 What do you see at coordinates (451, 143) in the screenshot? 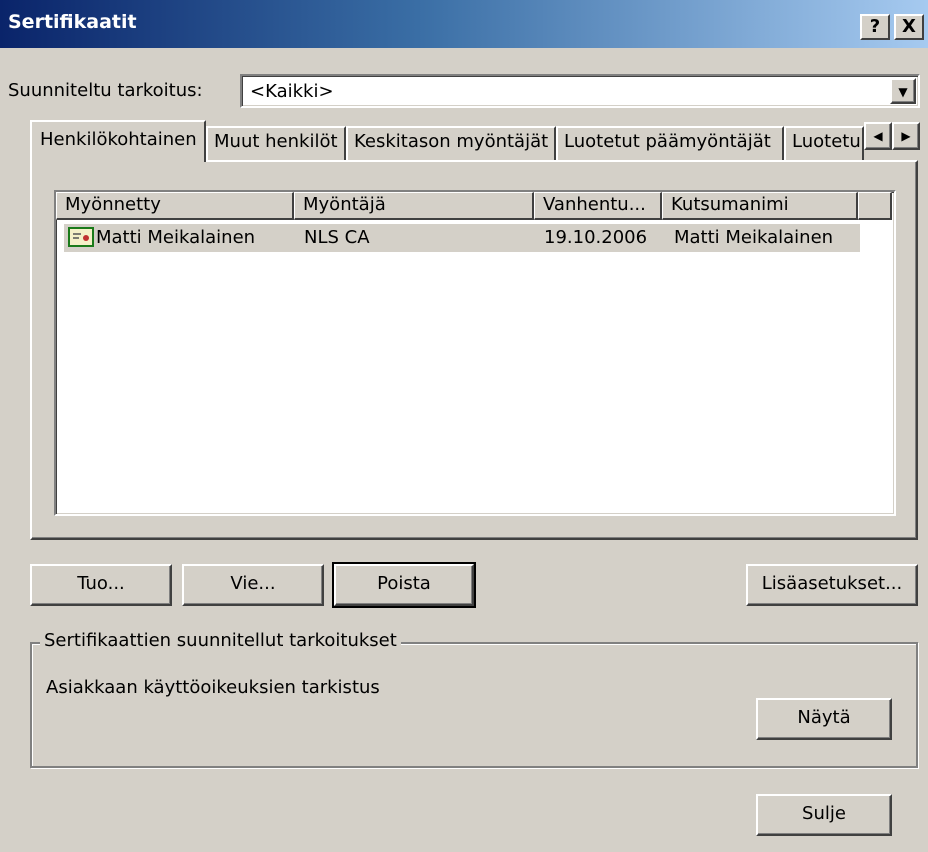
I see `tab-intermediate-authorities: Keskitason myöntäjät` at bounding box center [451, 143].